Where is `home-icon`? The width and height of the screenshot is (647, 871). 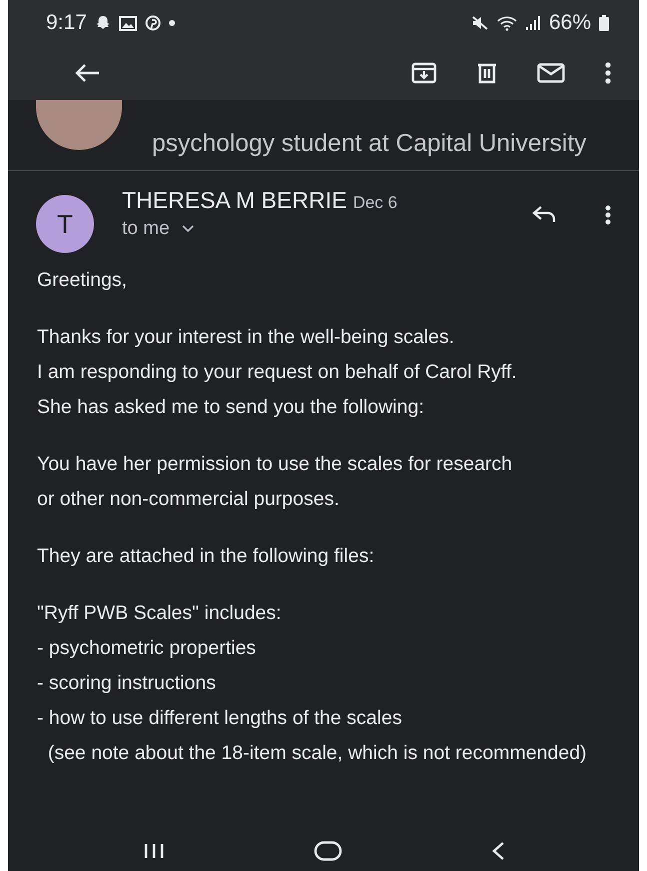
home-icon is located at coordinates (328, 851).